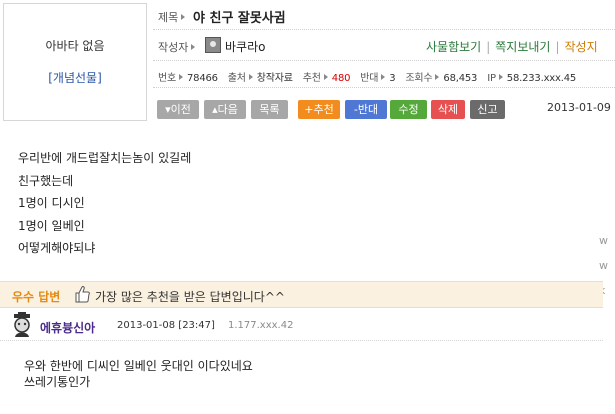 This screenshot has width=615, height=414. Describe the element at coordinates (261, 325) in the screenshot. I see `comment-ip: 1.177.xxx.42` at that location.